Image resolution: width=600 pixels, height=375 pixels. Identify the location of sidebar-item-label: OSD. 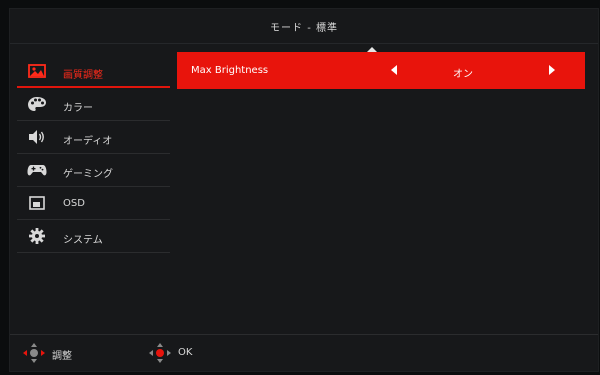
(74, 203).